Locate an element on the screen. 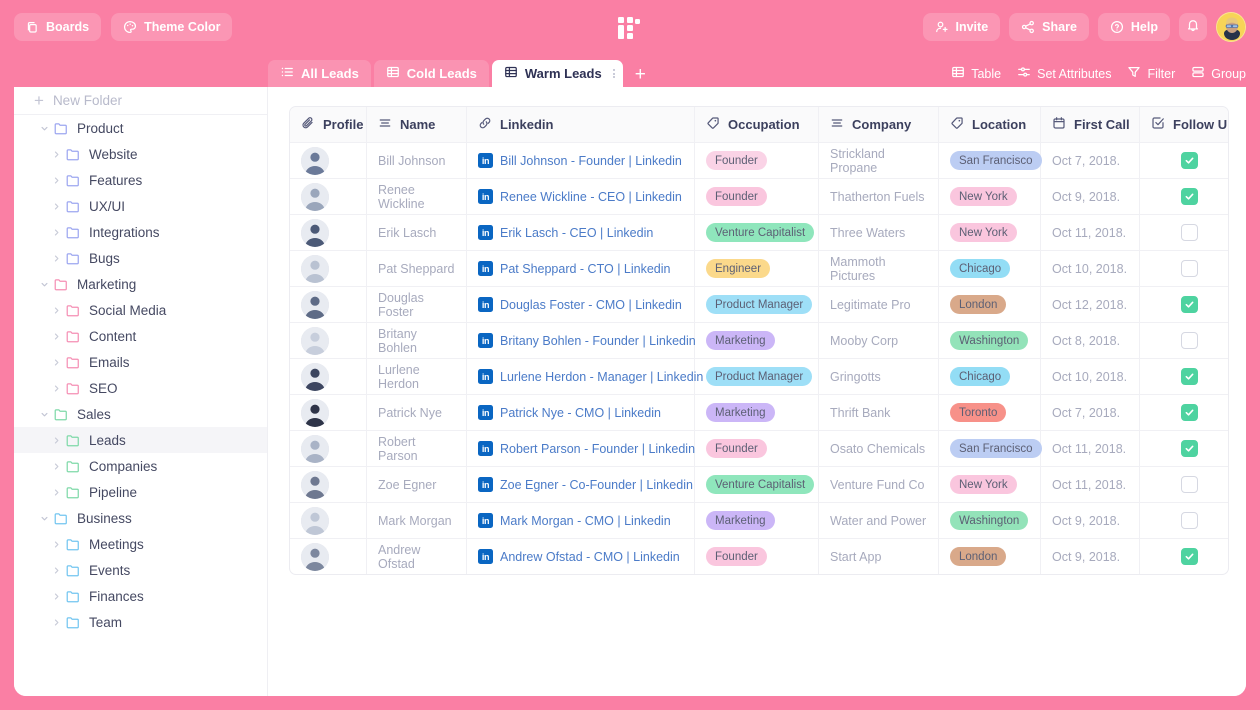 This screenshot has height=710, width=1260. linkedin-link: Erik Lasch - CEO | Linkedin is located at coordinates (576, 233).